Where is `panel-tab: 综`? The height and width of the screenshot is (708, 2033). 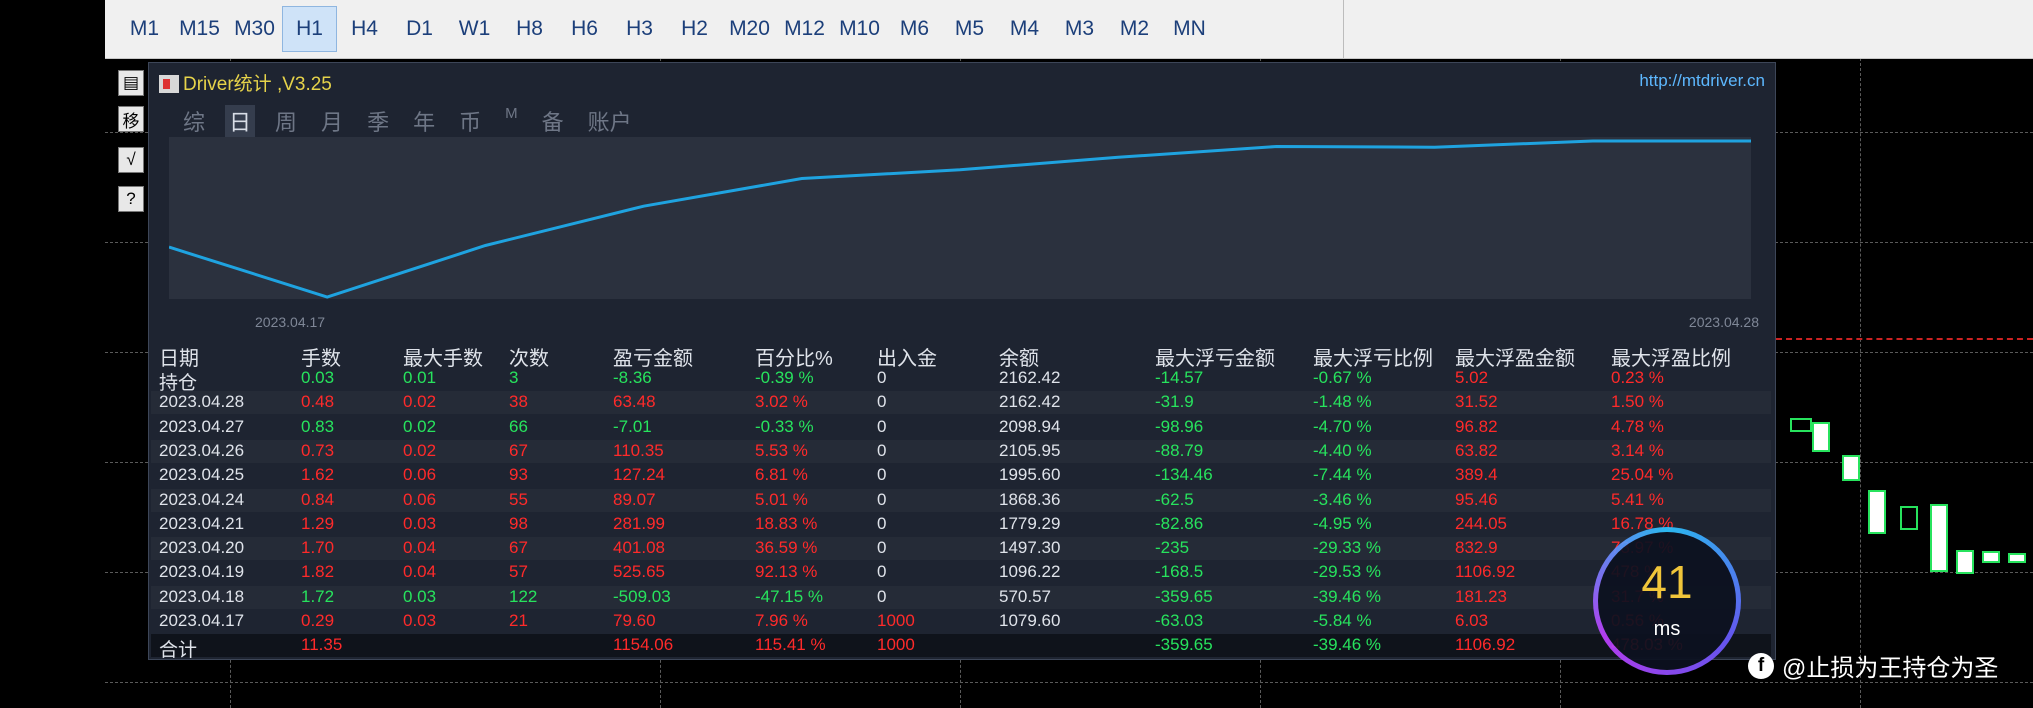 panel-tab: 综 is located at coordinates (194, 121).